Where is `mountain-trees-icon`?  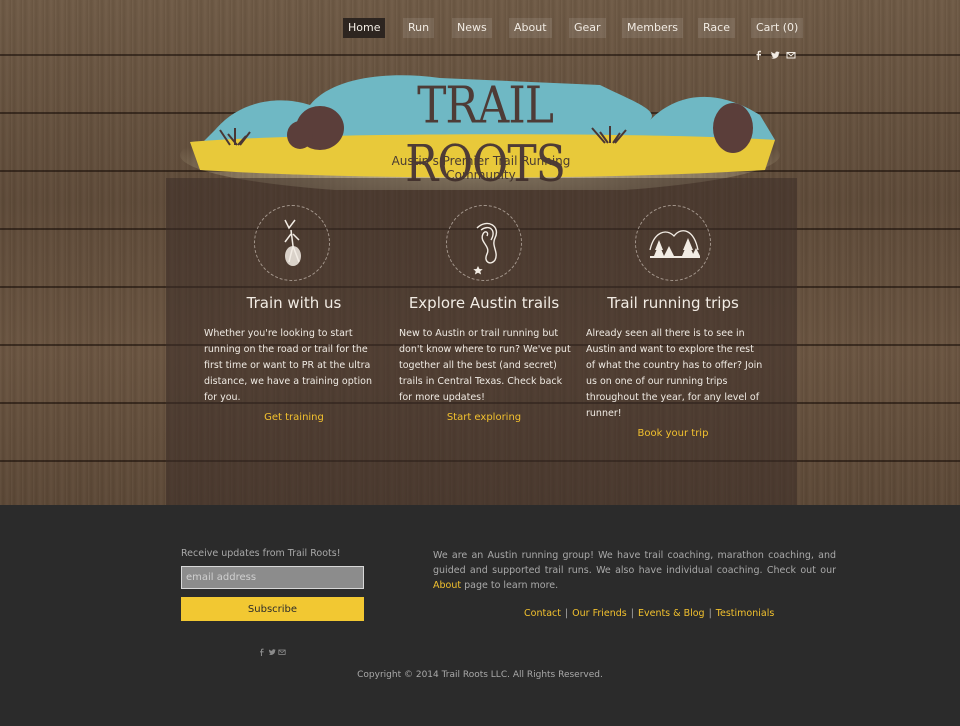
mountain-trees-icon is located at coordinates (673, 243).